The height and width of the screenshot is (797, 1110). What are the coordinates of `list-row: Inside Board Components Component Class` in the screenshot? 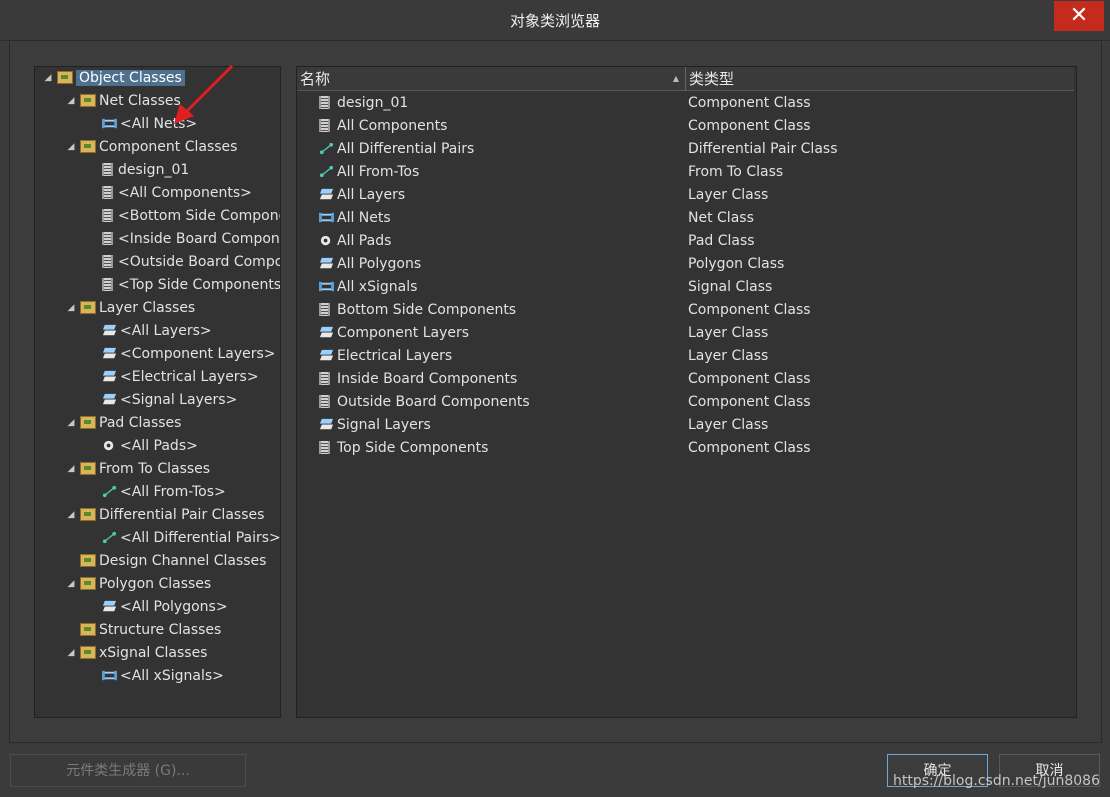 It's located at (685, 379).